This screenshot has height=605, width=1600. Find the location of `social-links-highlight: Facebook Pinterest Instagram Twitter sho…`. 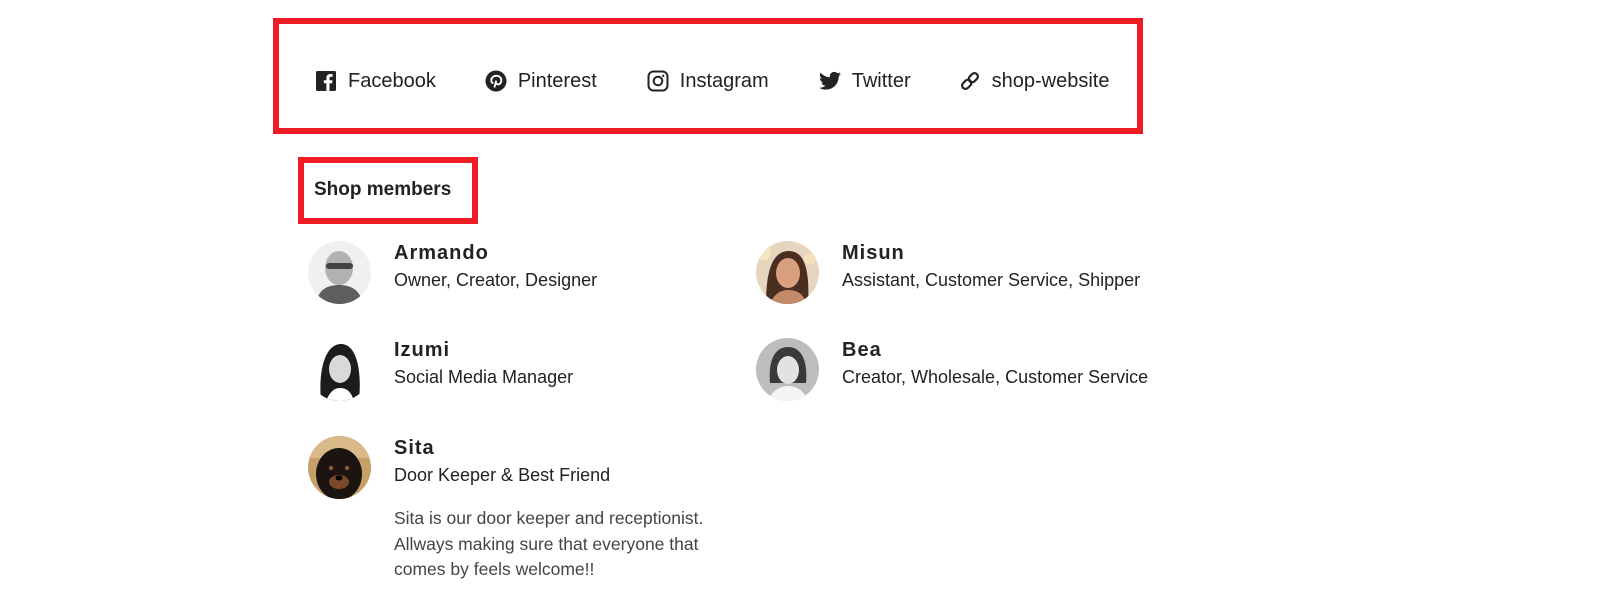

social-links-highlight: Facebook Pinterest Instagram Twitter sho… is located at coordinates (708, 76).